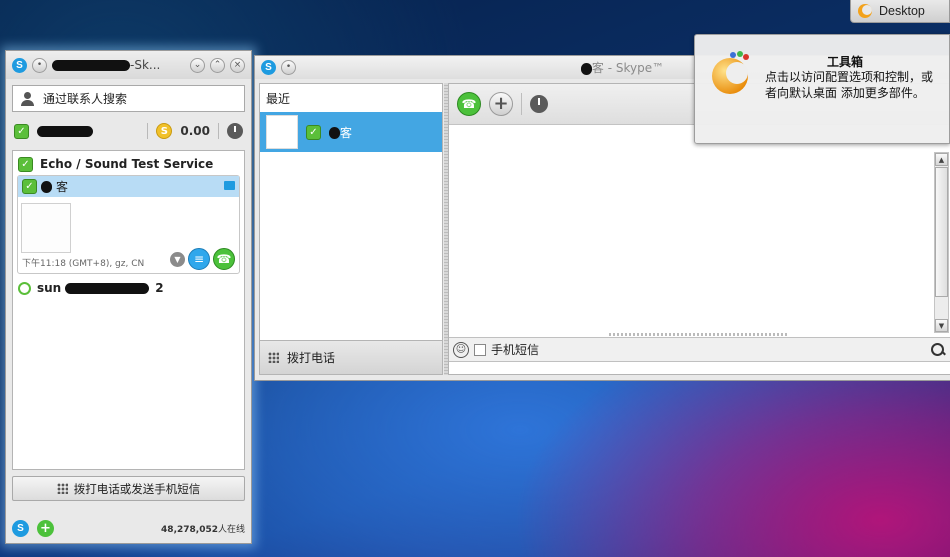 Image resolution: width=950 pixels, height=557 pixels. I want to click on contact-name-suffix: 2, so click(159, 288).